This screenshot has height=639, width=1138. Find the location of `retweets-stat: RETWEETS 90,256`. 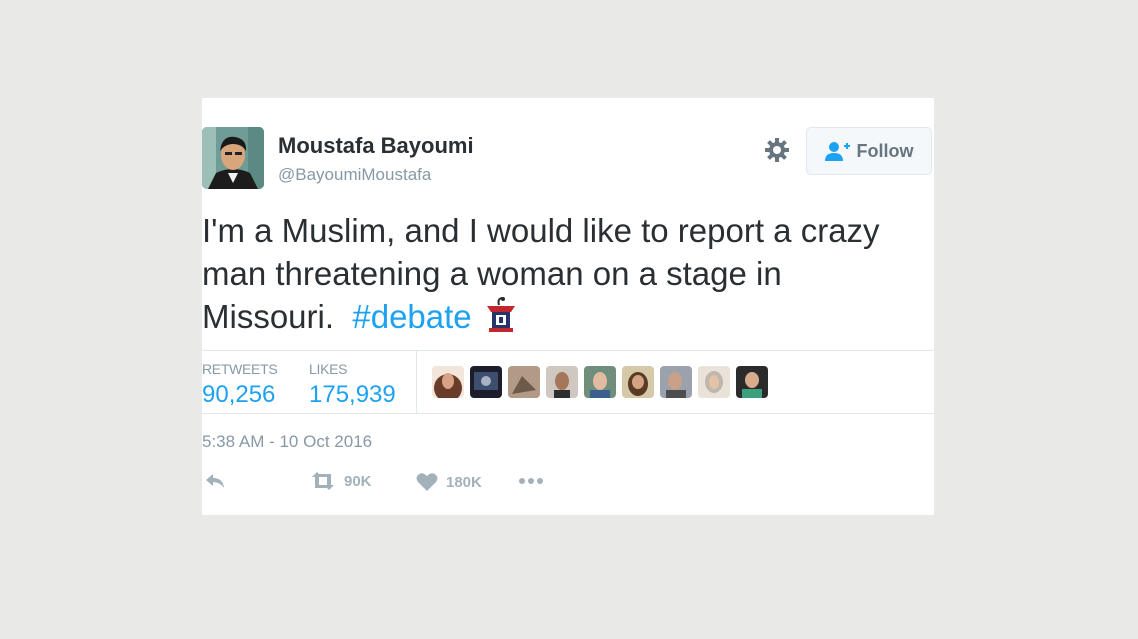

retweets-stat: RETWEETS 90,256 is located at coordinates (240, 385).